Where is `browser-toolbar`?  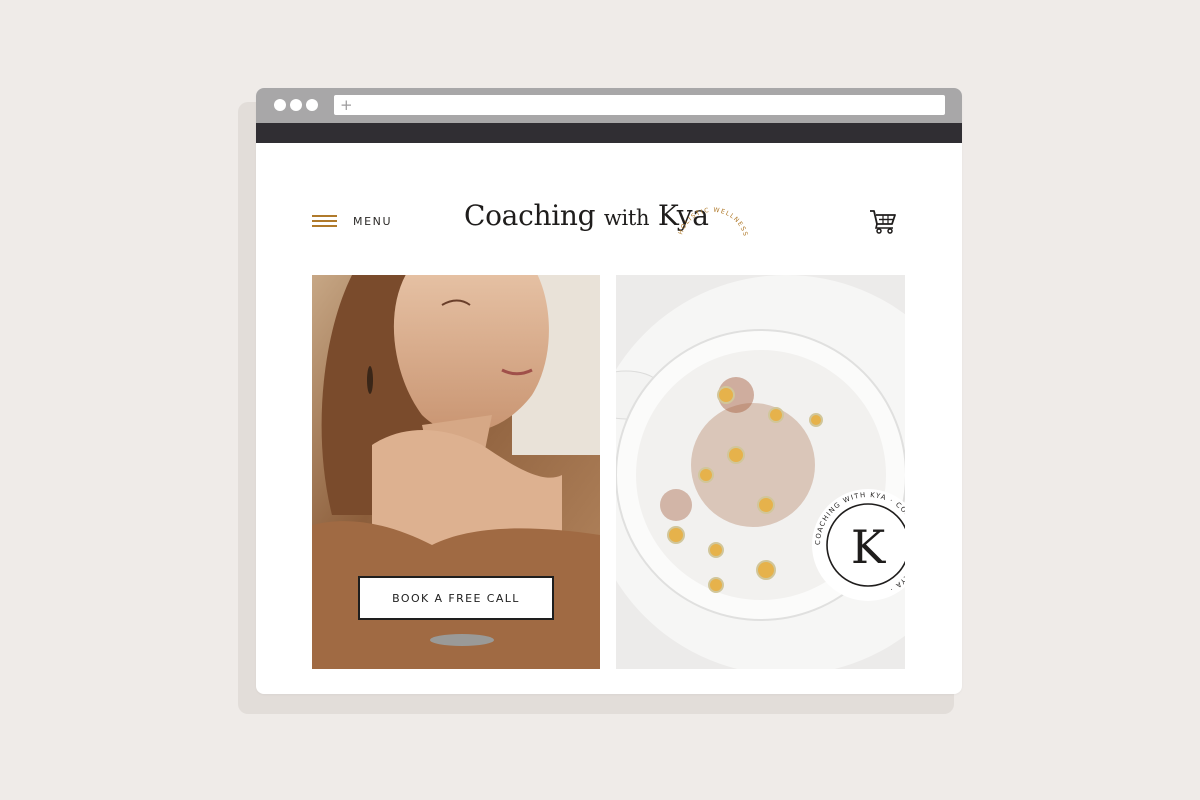 browser-toolbar is located at coordinates (609, 133).